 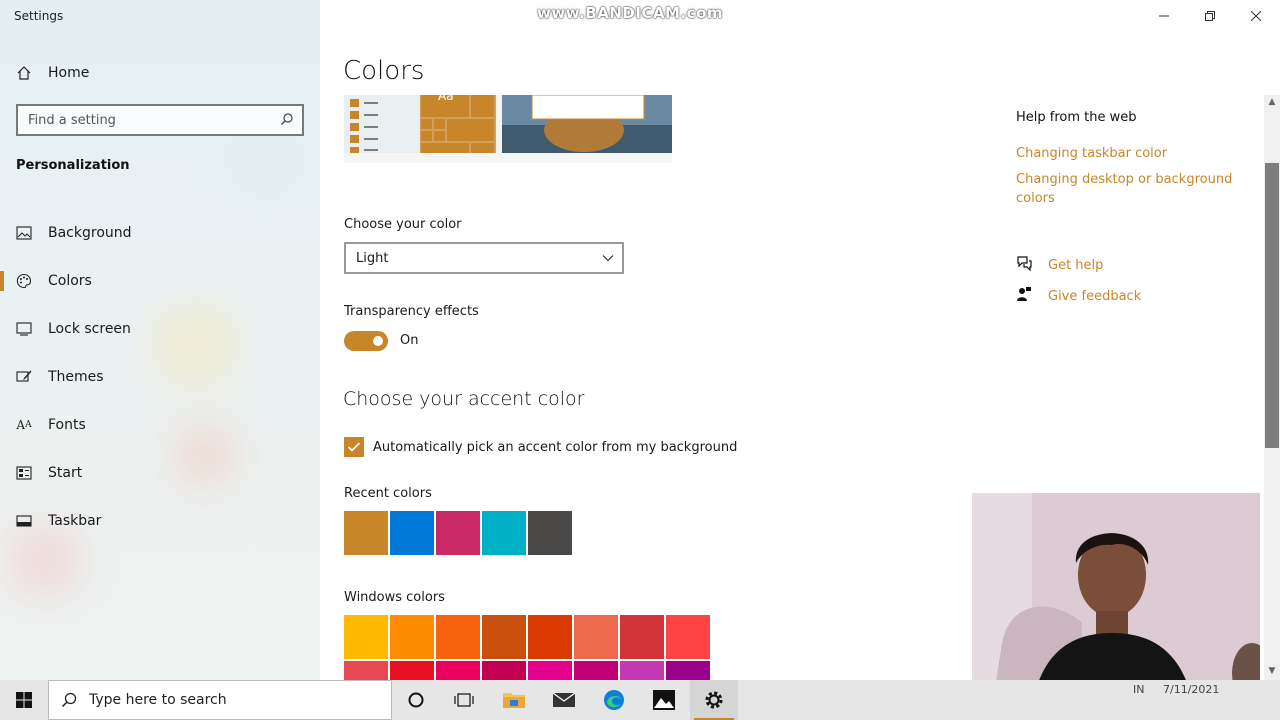 I want to click on sidebar-item-colors: Colors, so click(x=160, y=281).